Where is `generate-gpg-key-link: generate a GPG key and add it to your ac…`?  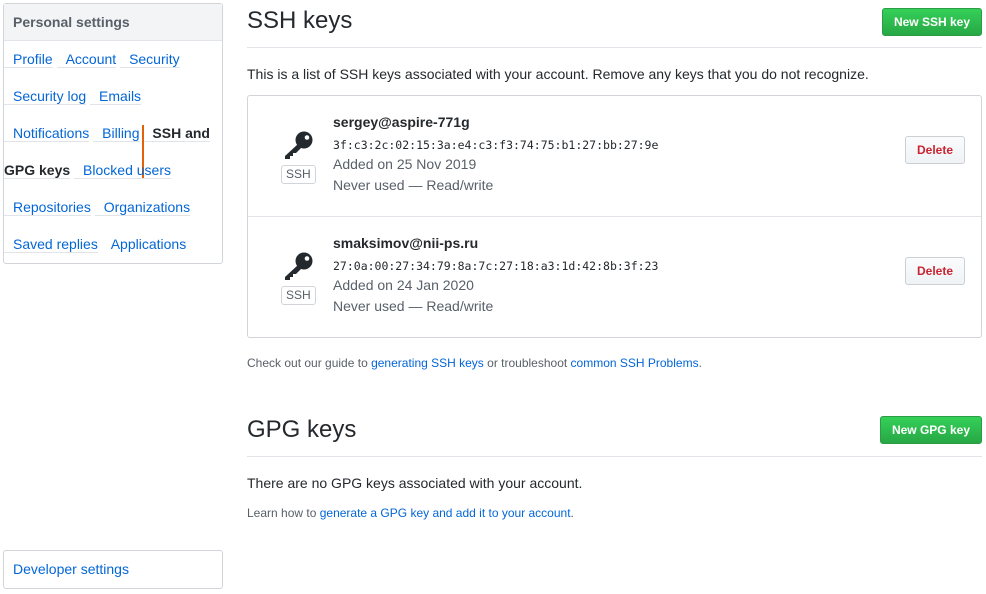
generate-gpg-key-link: generate a GPG key and add it to your ac… is located at coordinates (445, 513).